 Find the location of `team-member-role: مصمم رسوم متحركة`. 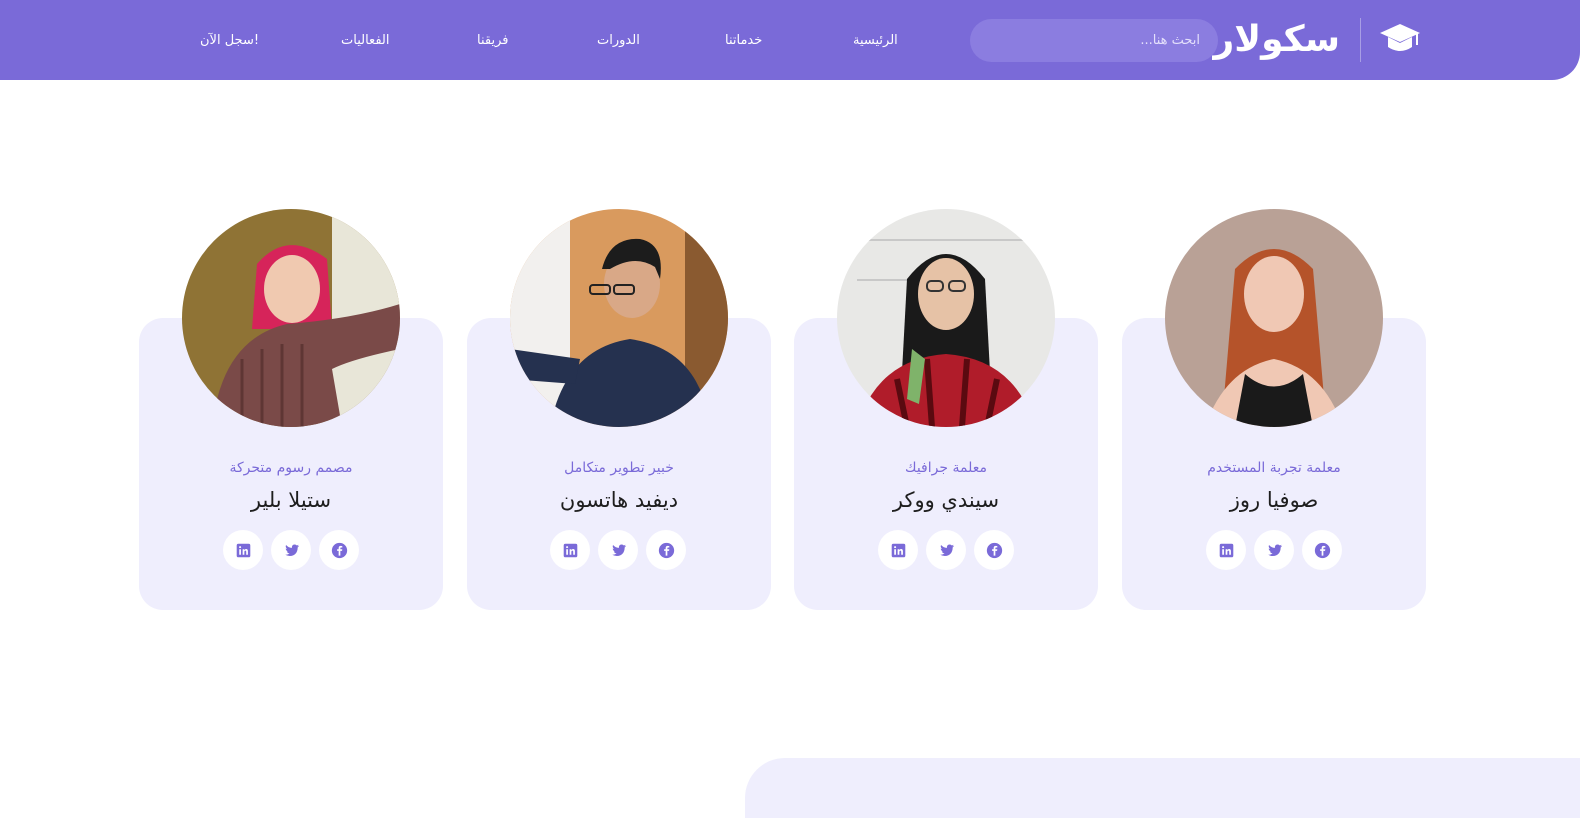

team-member-role: مصمم رسوم متحركة is located at coordinates (291, 468).